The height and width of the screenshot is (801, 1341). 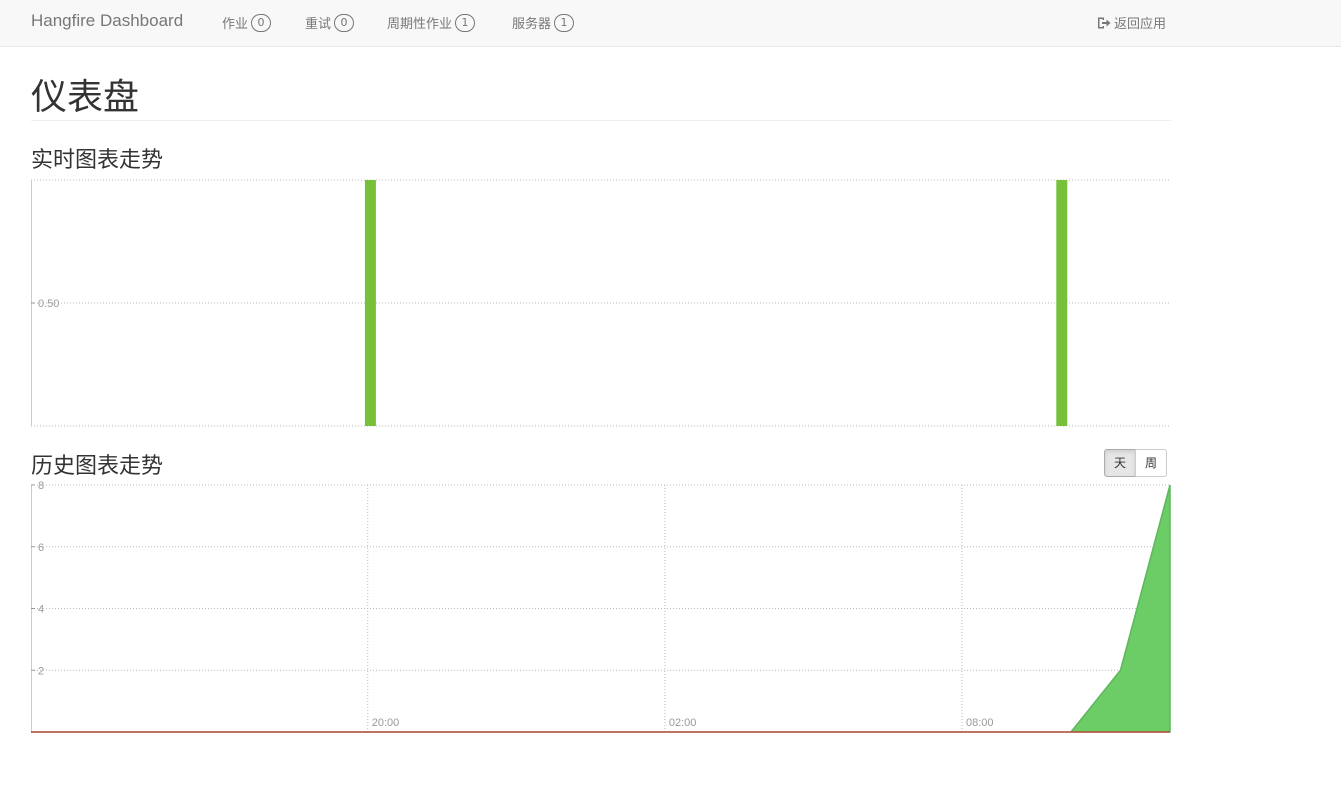 What do you see at coordinates (386, 723) in the screenshot?
I see `history-x-tick-label: 20:00` at bounding box center [386, 723].